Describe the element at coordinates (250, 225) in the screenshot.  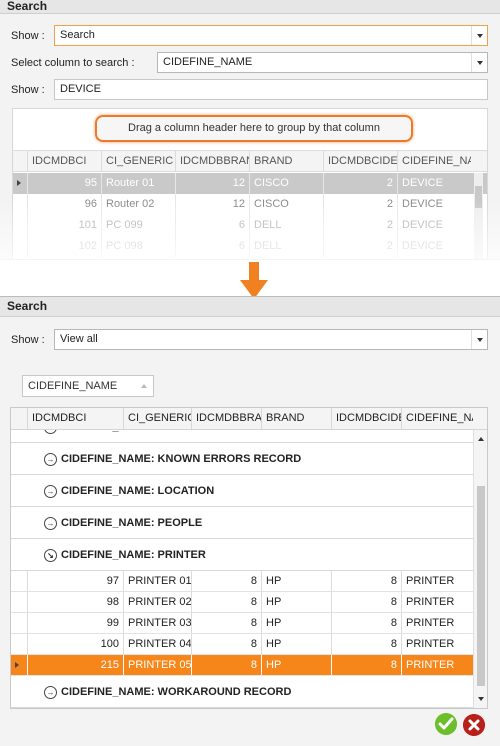
I see `table-row: 101 PC 099 6 DELL 2 DEVICE` at that location.